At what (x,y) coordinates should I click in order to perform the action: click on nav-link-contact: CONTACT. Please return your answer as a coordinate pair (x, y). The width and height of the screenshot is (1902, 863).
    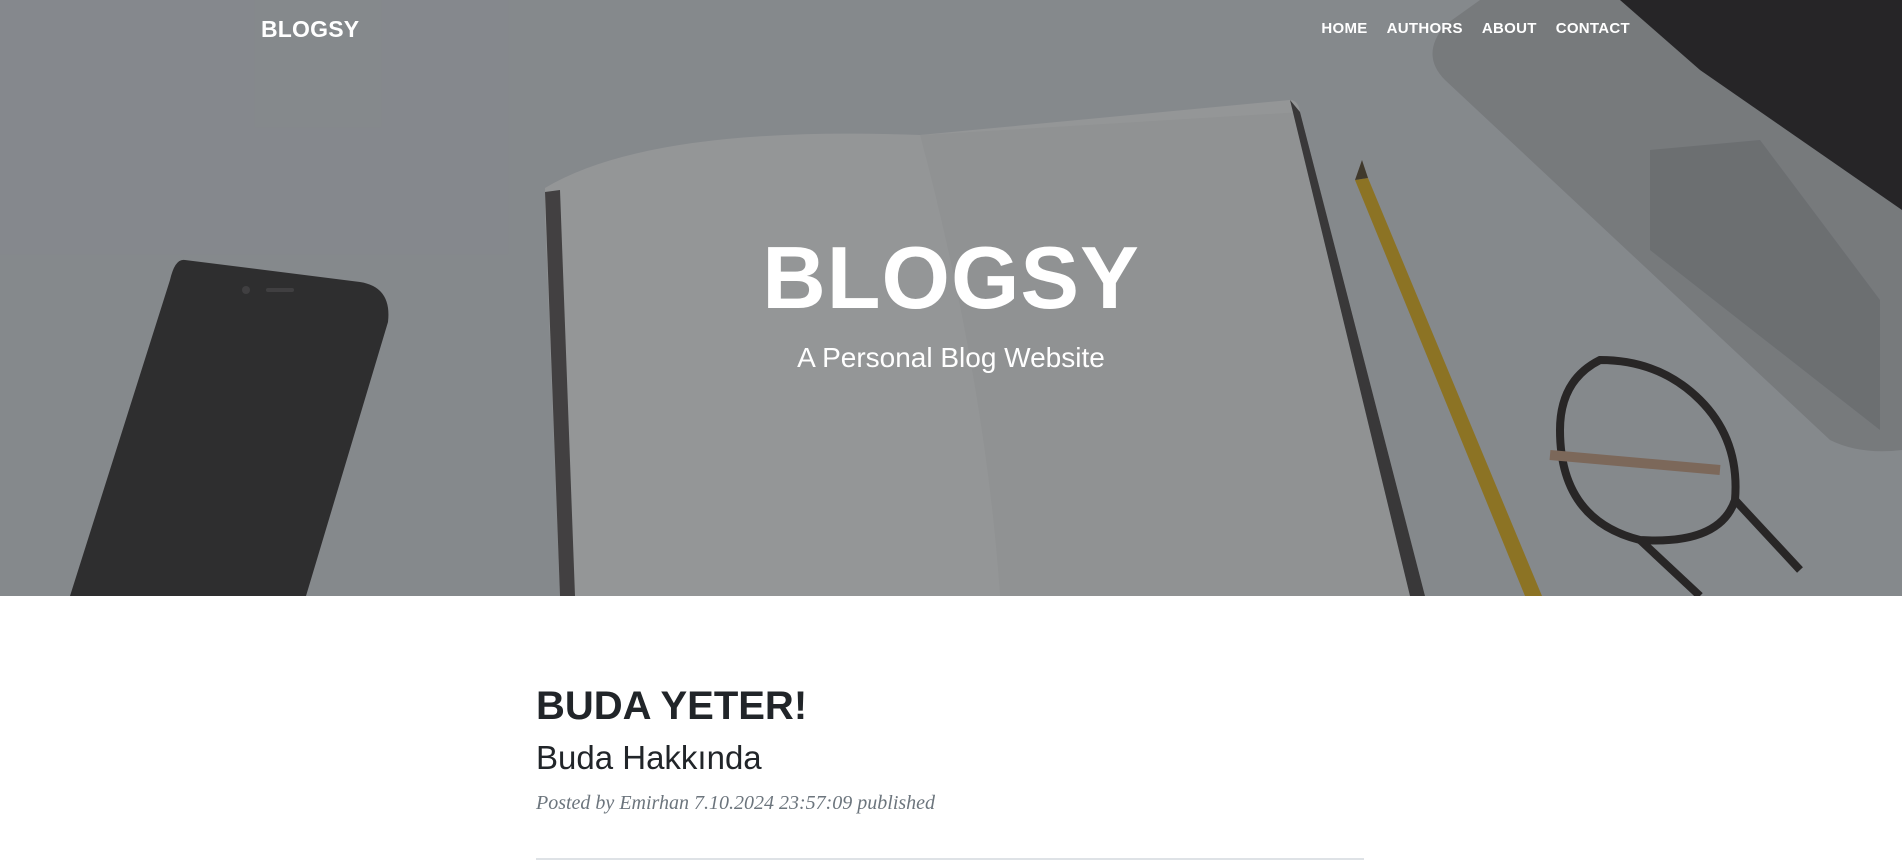
    Looking at the image, I should click on (1593, 28).